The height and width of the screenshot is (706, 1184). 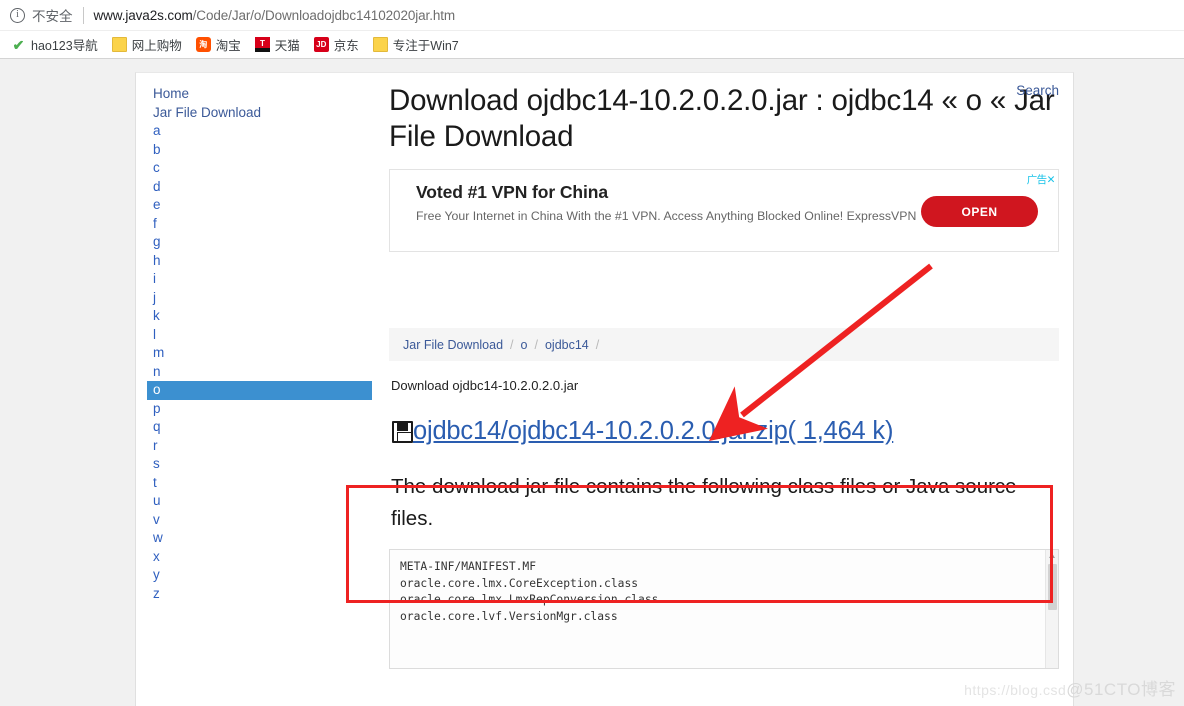 What do you see at coordinates (979, 211) in the screenshot?
I see `ad-open-button: OPEN` at bounding box center [979, 211].